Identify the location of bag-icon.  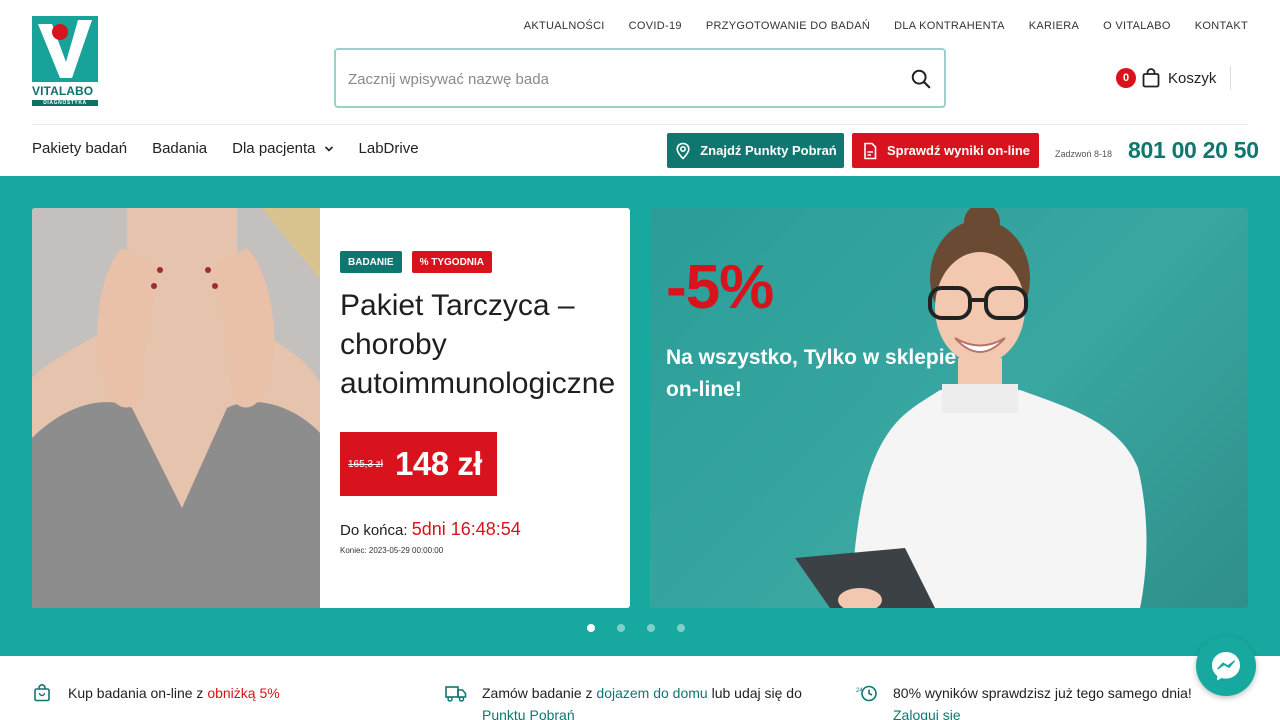
(42, 693).